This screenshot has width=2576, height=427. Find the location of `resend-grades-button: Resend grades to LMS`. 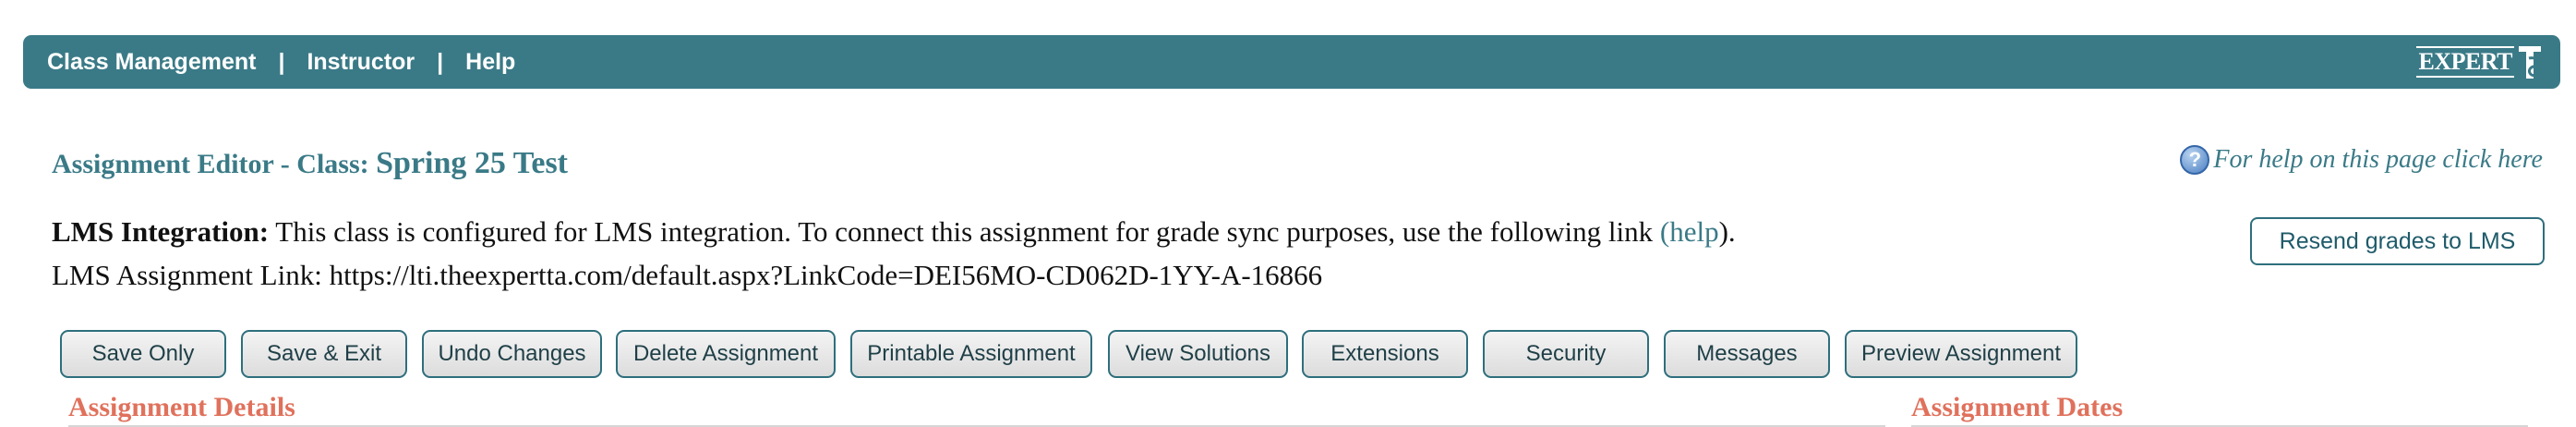

resend-grades-button: Resend grades to LMS is located at coordinates (2397, 241).